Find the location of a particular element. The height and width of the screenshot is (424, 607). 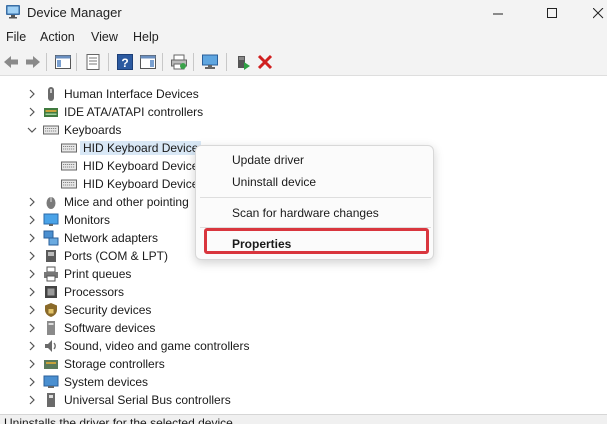

close-button is located at coordinates (595, 13).